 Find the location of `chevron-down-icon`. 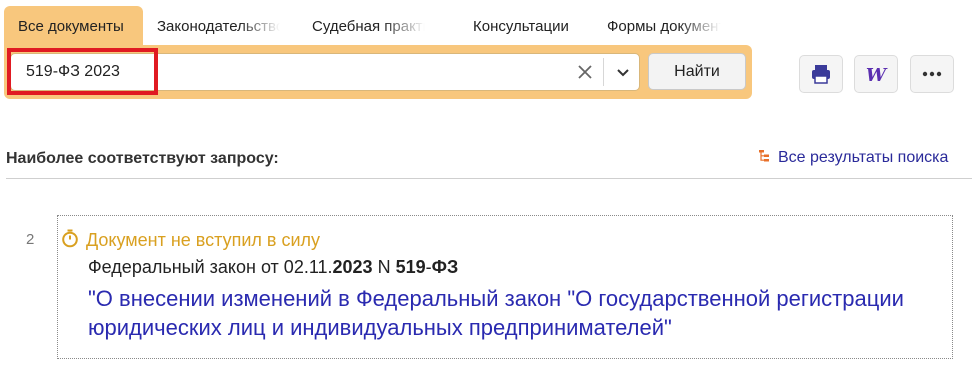

chevron-down-icon is located at coordinates (623, 72).